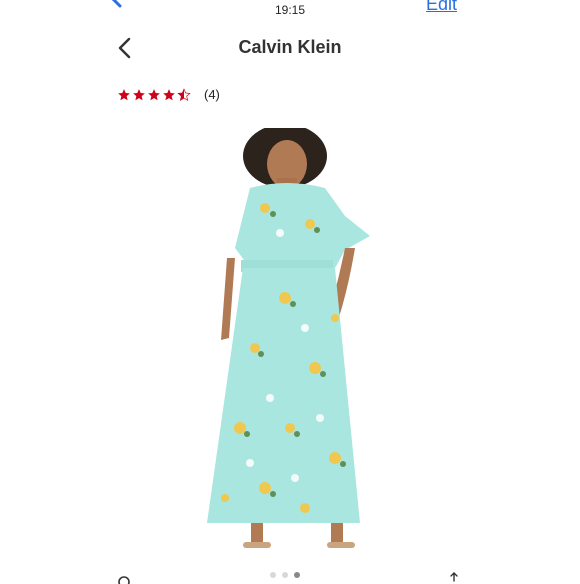 The image size is (580, 584). I want to click on product-rating: (4), so click(168, 94).